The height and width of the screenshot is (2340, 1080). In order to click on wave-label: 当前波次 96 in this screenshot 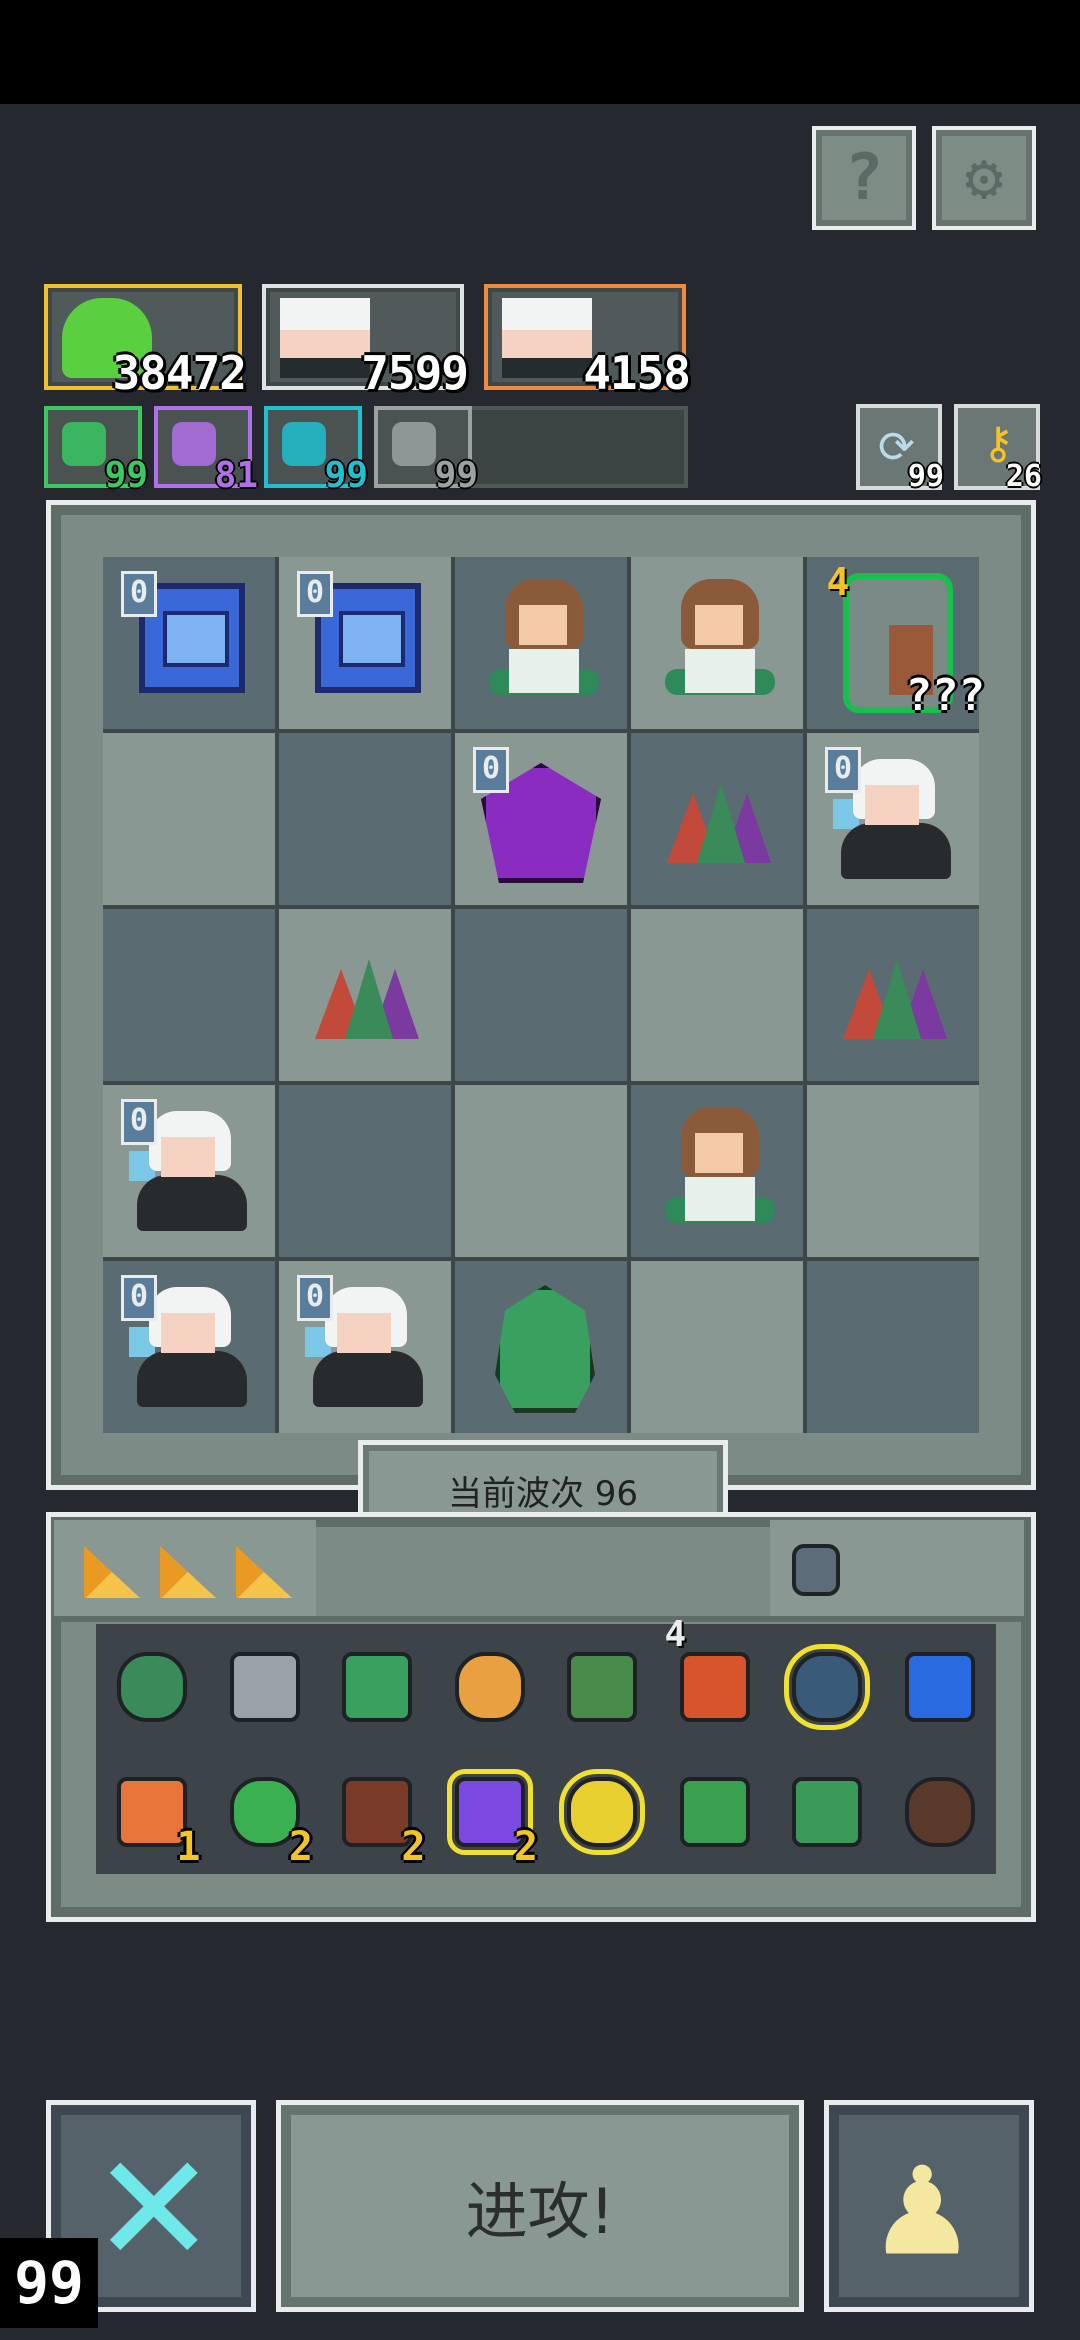, I will do `click(543, 1493)`.